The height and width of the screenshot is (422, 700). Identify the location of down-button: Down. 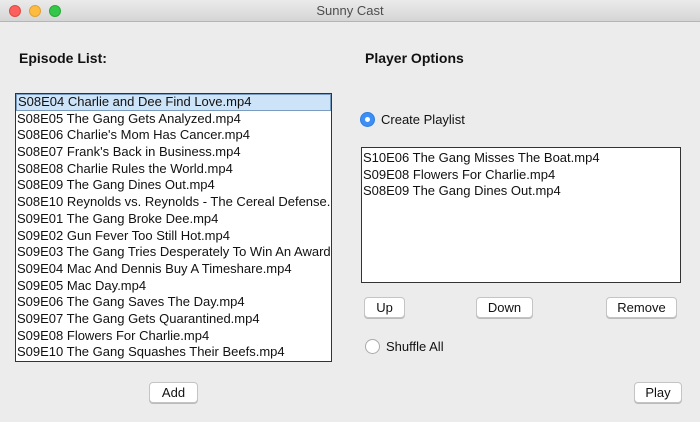
(504, 307).